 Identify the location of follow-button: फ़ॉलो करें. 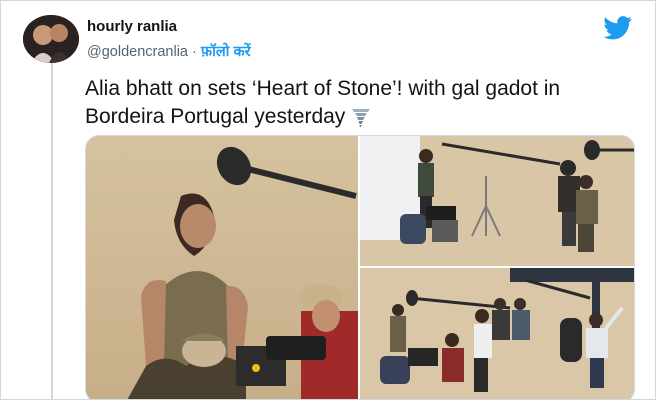
(226, 52).